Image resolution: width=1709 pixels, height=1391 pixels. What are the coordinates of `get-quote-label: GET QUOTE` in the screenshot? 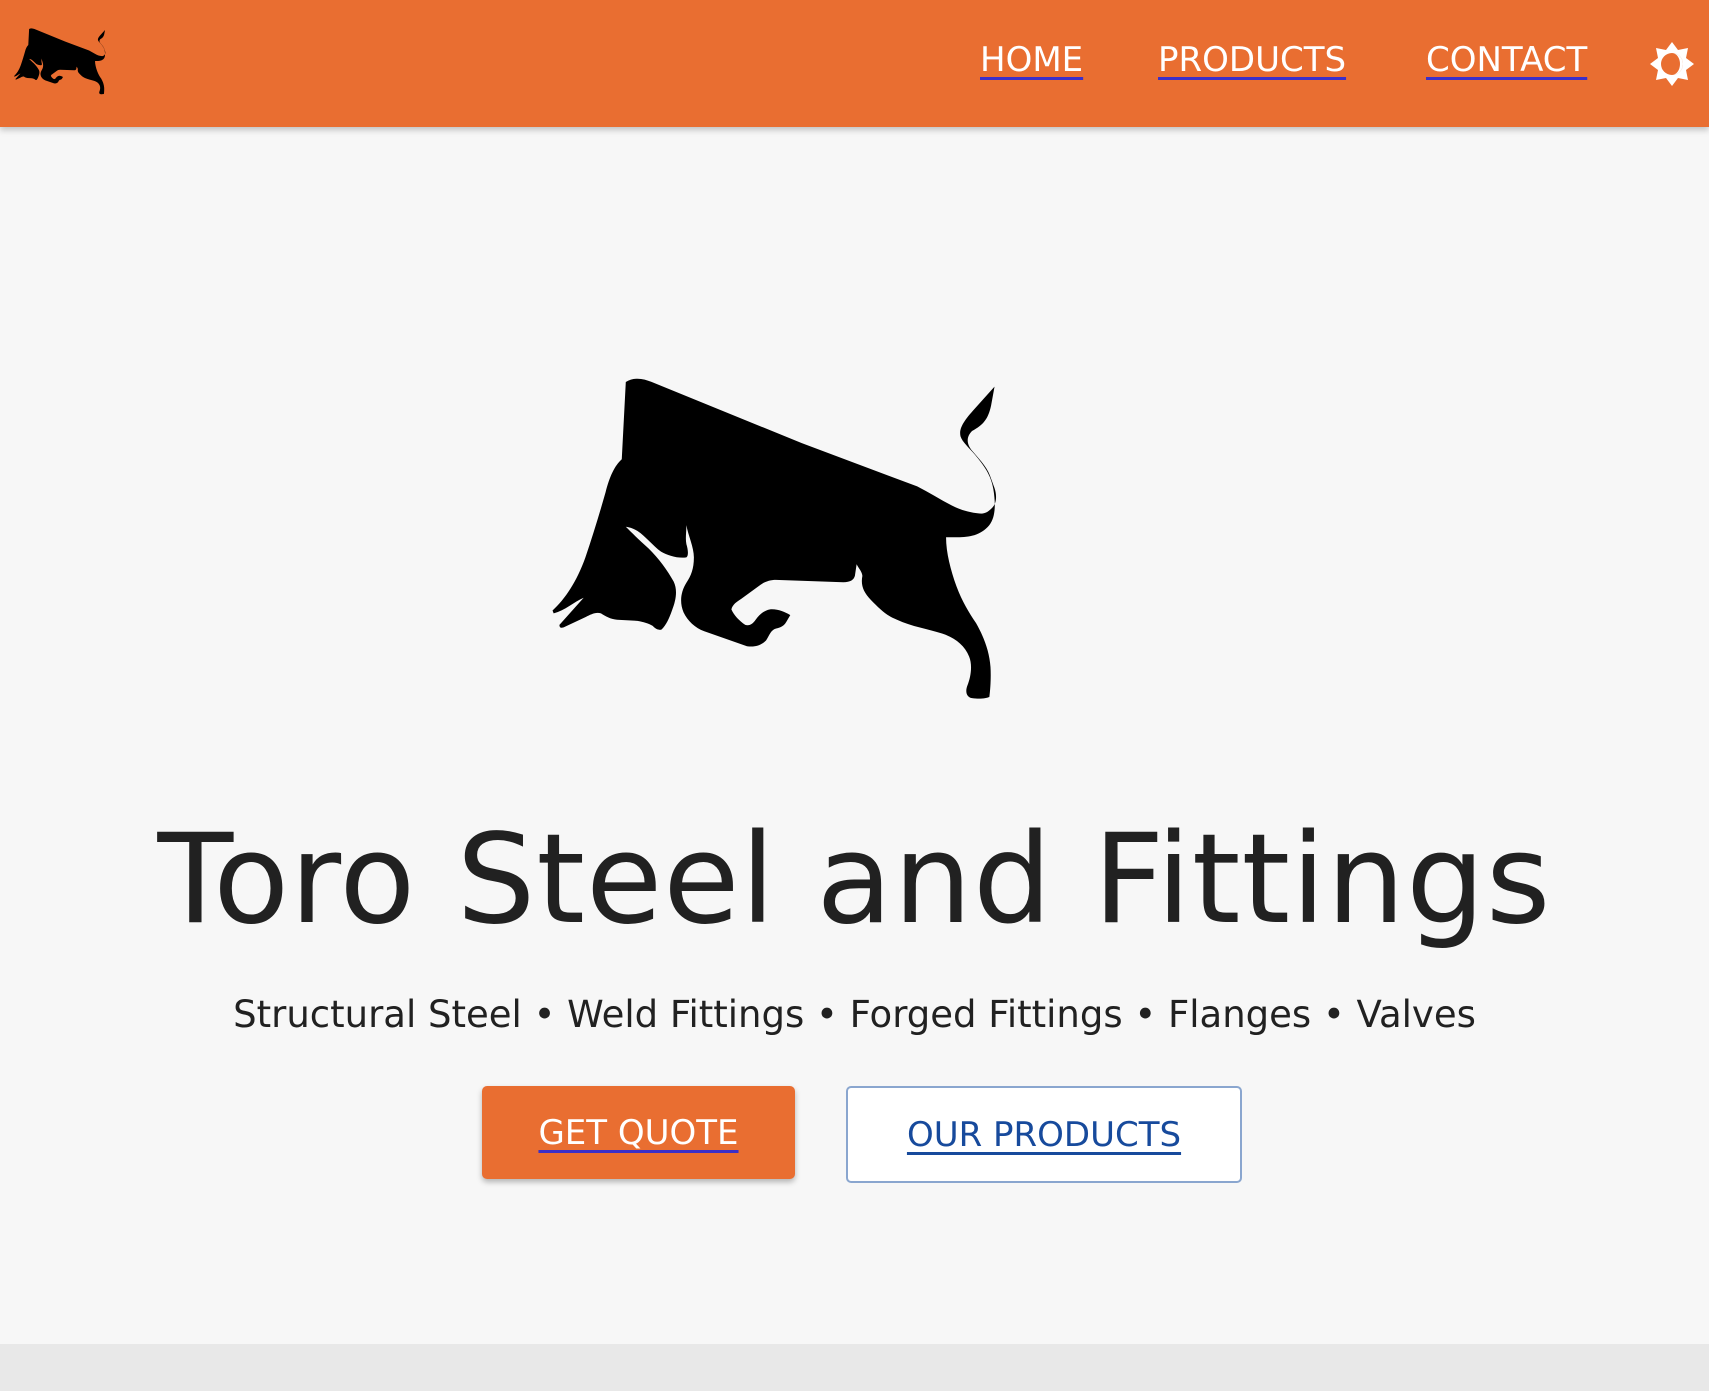 It's located at (638, 1132).